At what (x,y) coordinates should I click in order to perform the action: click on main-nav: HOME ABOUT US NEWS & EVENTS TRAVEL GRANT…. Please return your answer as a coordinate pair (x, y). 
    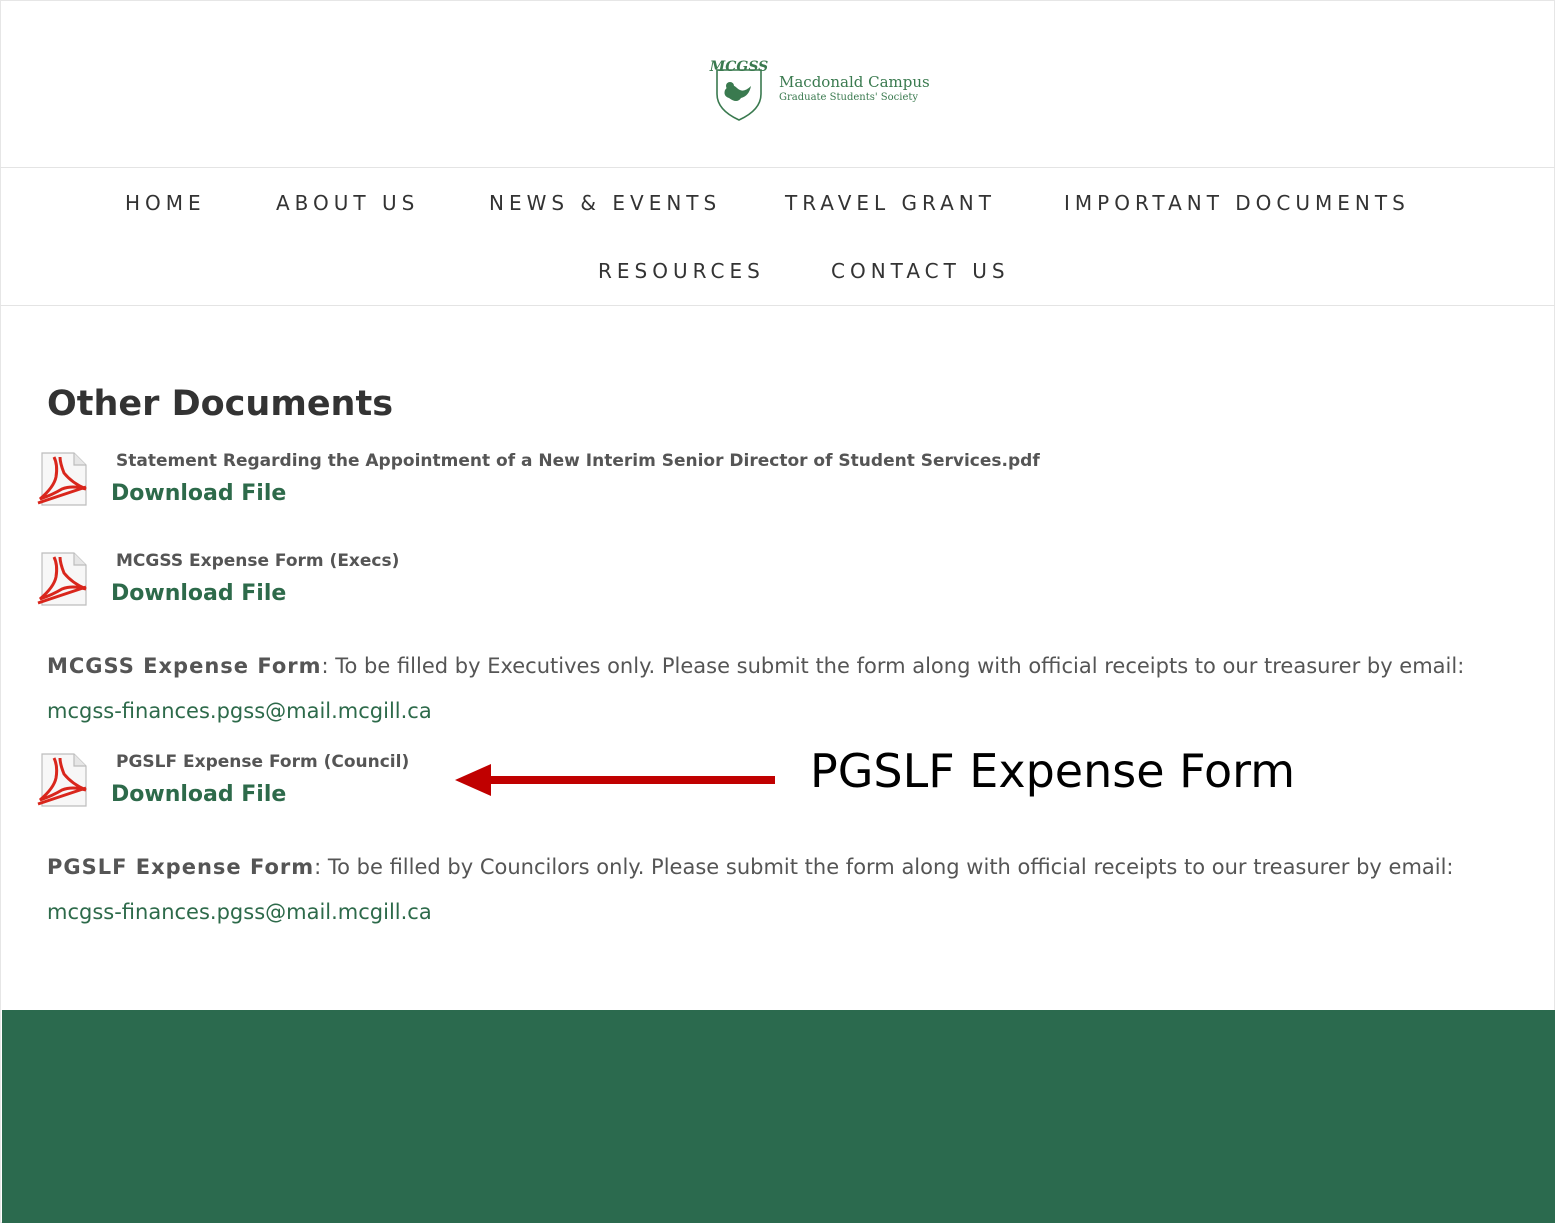
    Looking at the image, I should click on (777, 237).